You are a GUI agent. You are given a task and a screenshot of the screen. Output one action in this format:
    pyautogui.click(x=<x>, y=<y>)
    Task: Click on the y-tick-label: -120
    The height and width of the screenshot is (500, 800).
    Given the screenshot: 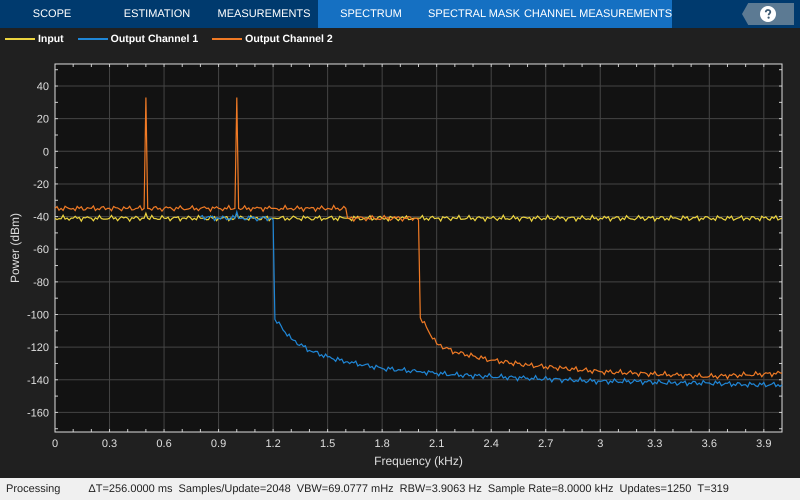 What is the action you would take?
    pyautogui.click(x=37, y=348)
    